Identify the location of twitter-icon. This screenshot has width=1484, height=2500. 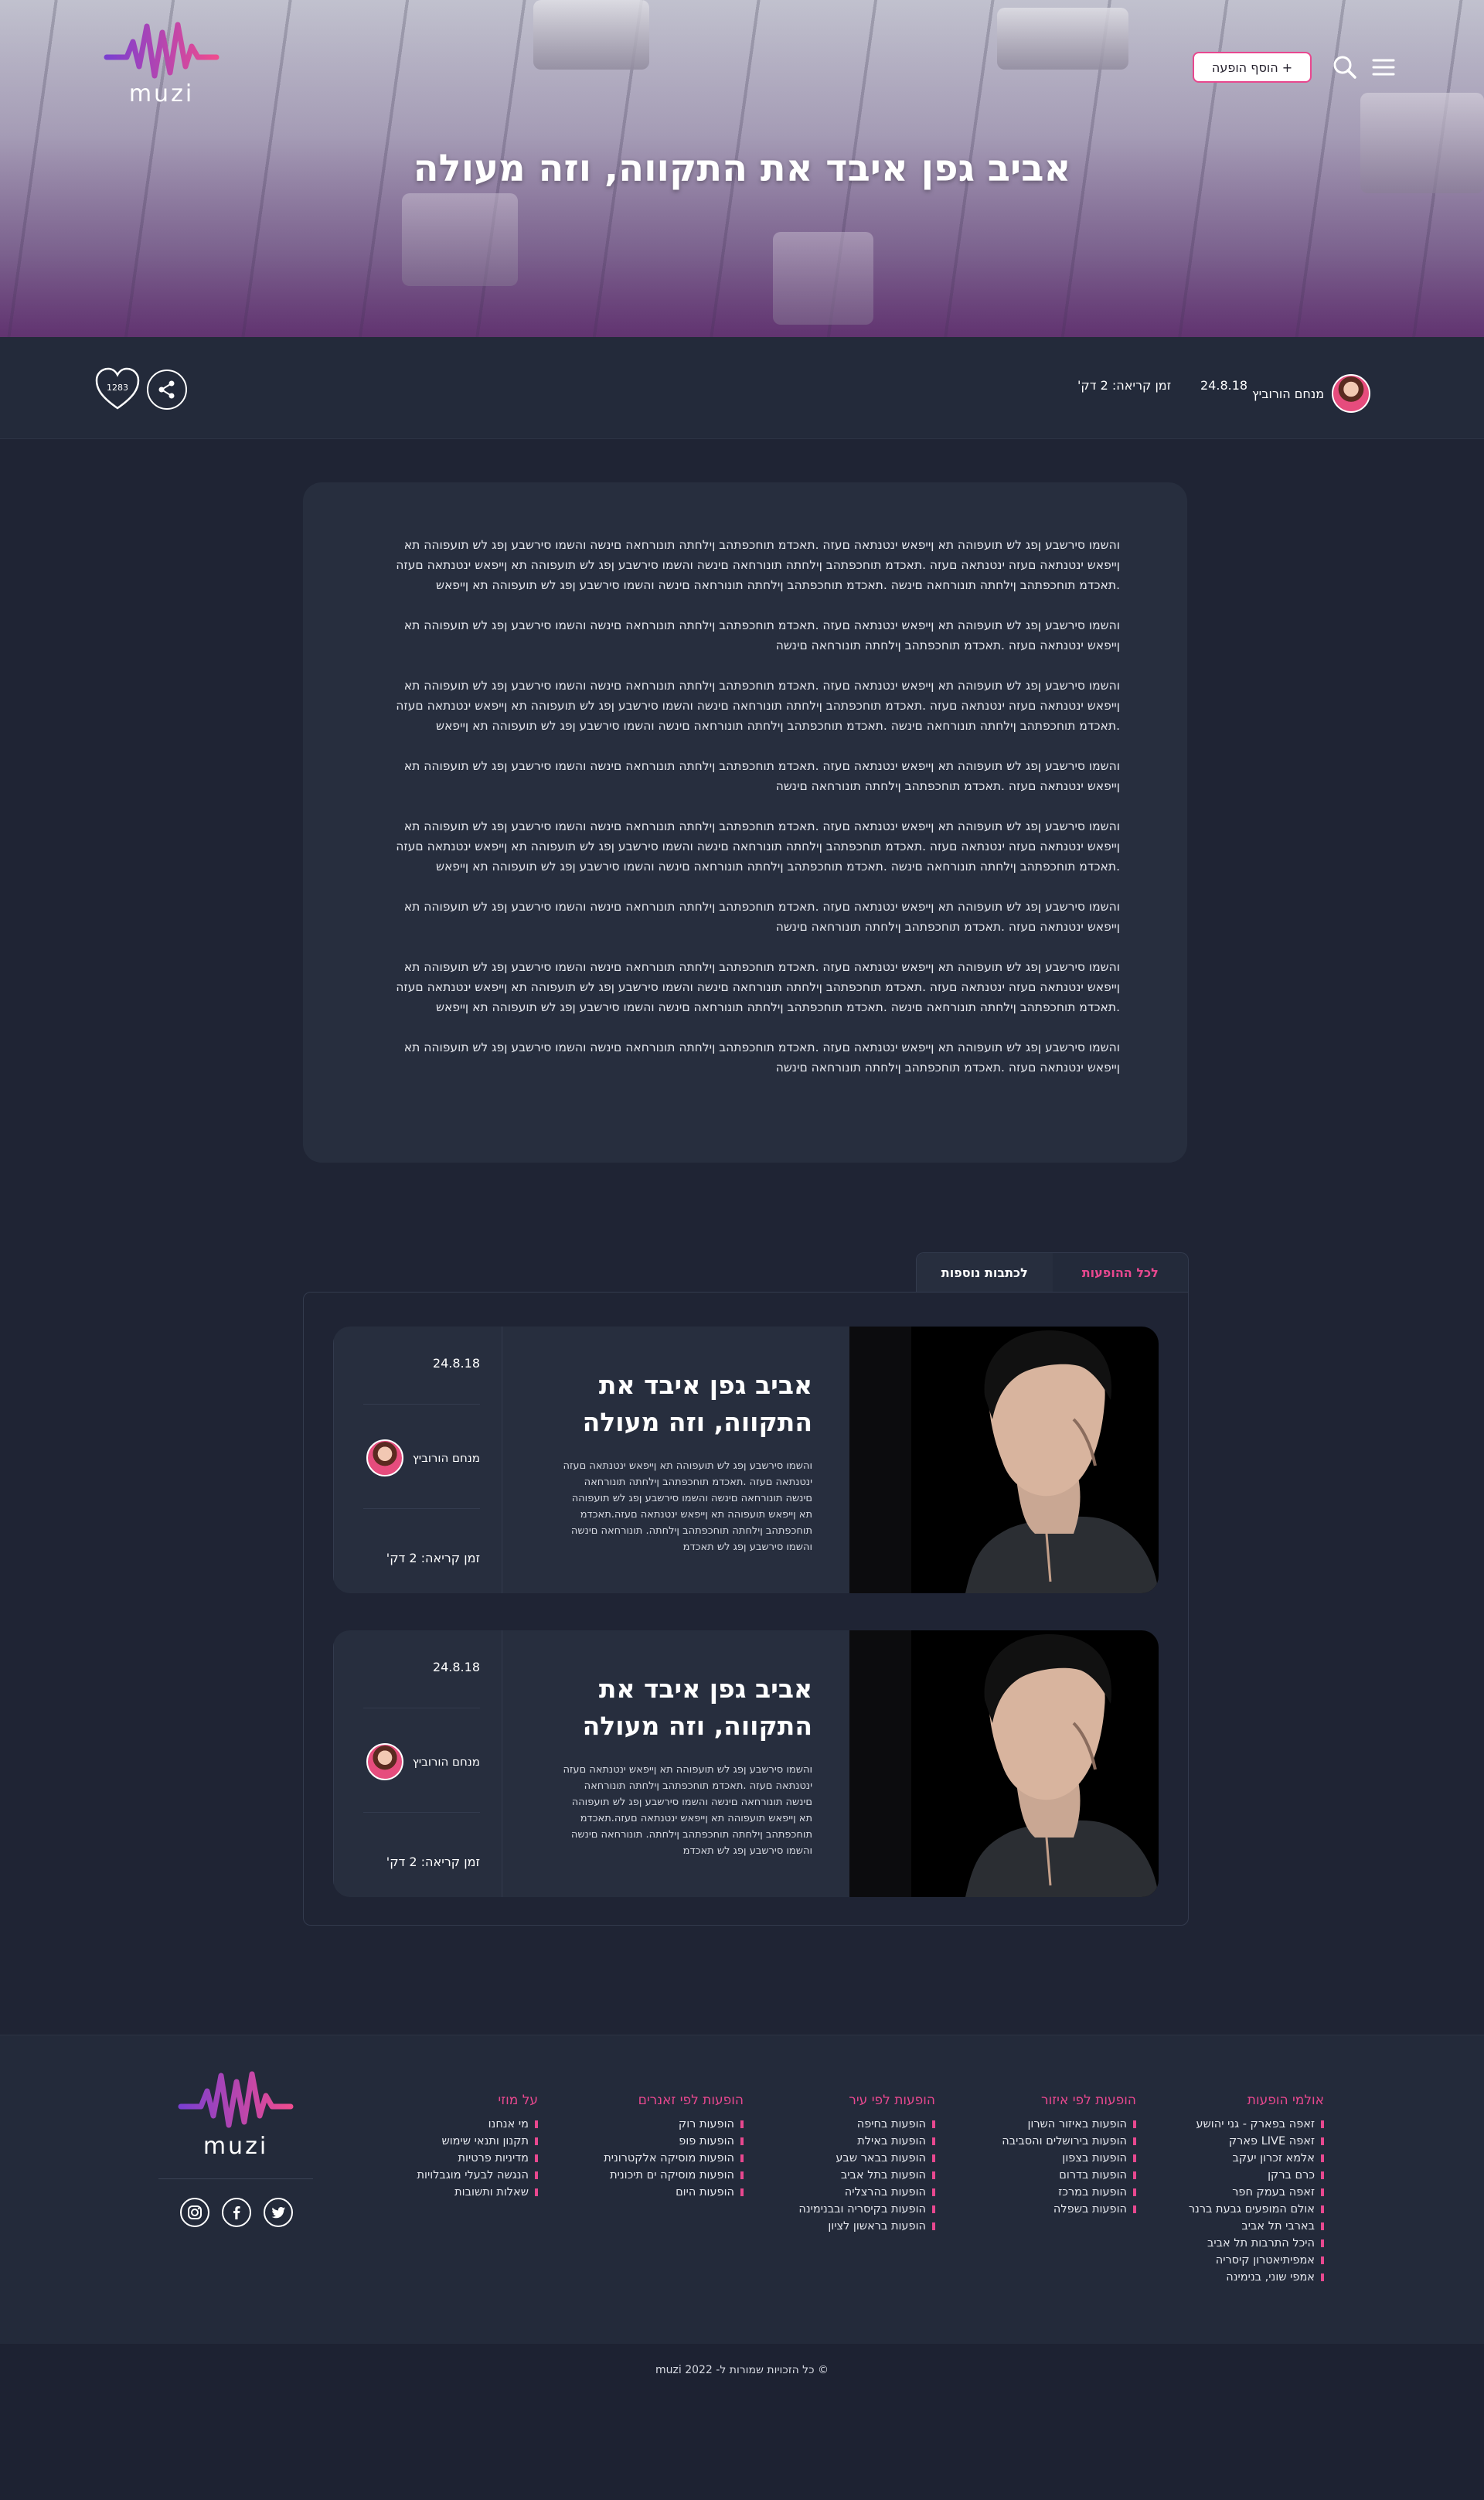
(278, 2213).